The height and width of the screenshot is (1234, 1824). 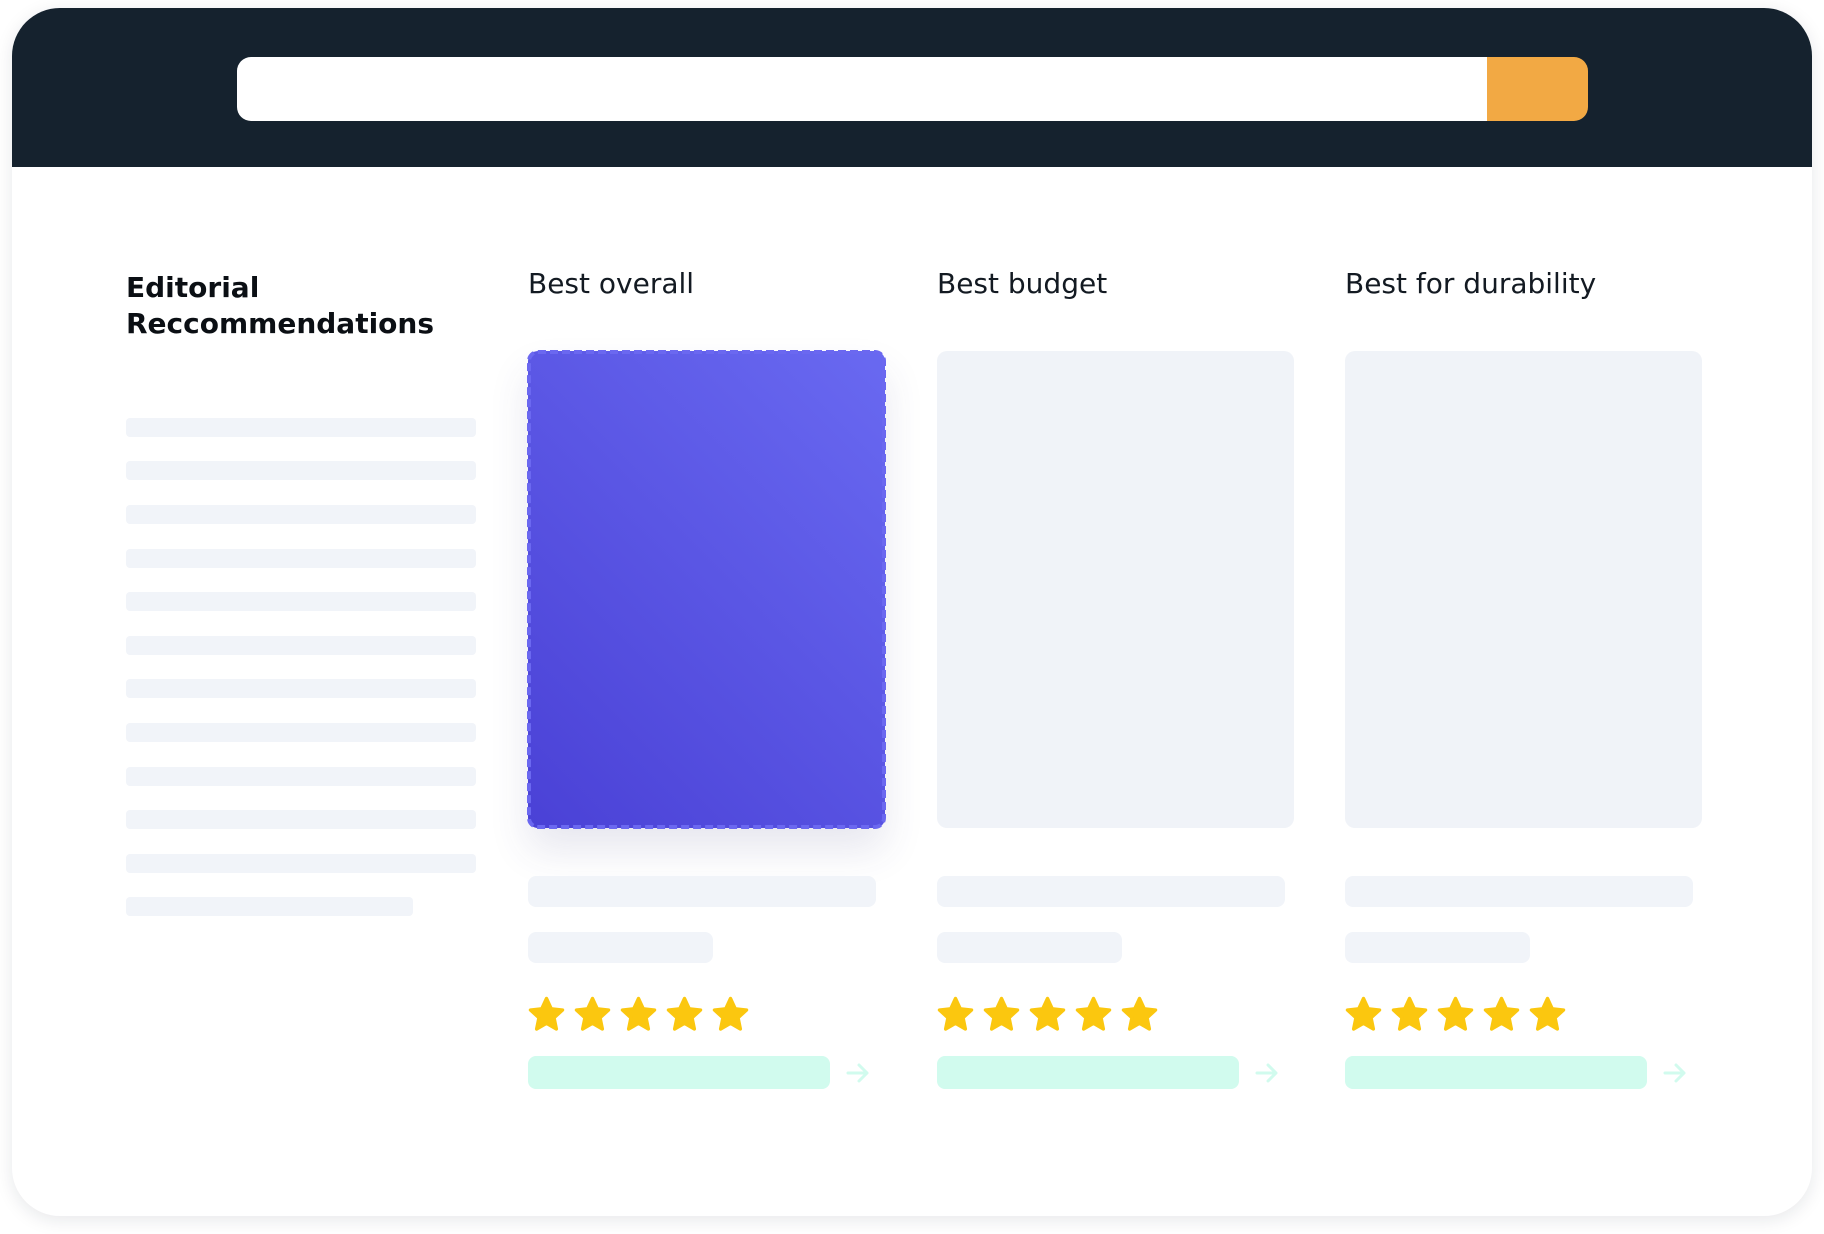 I want to click on column-title: Best overall, so click(x=611, y=283).